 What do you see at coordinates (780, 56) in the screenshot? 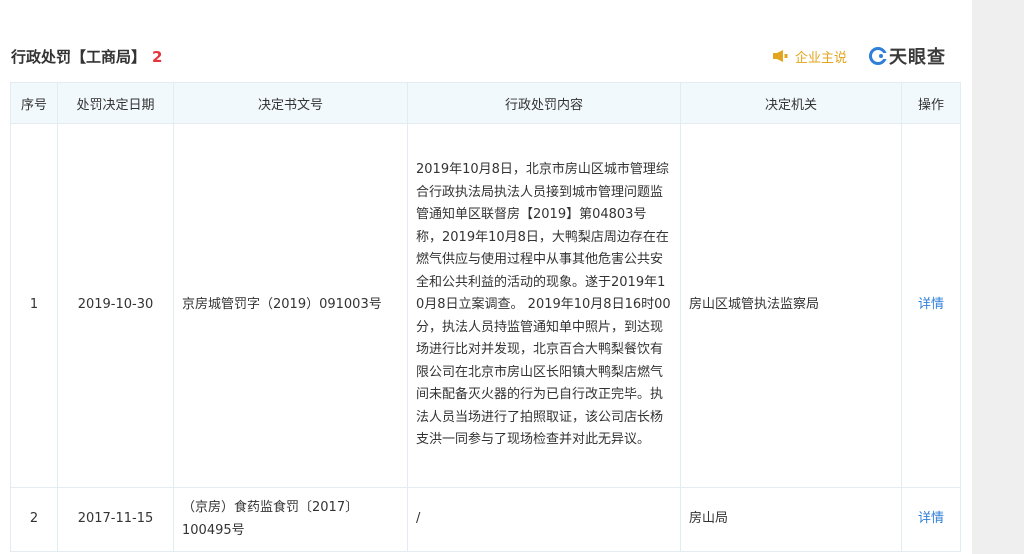
I see `megaphone-icon` at bounding box center [780, 56].